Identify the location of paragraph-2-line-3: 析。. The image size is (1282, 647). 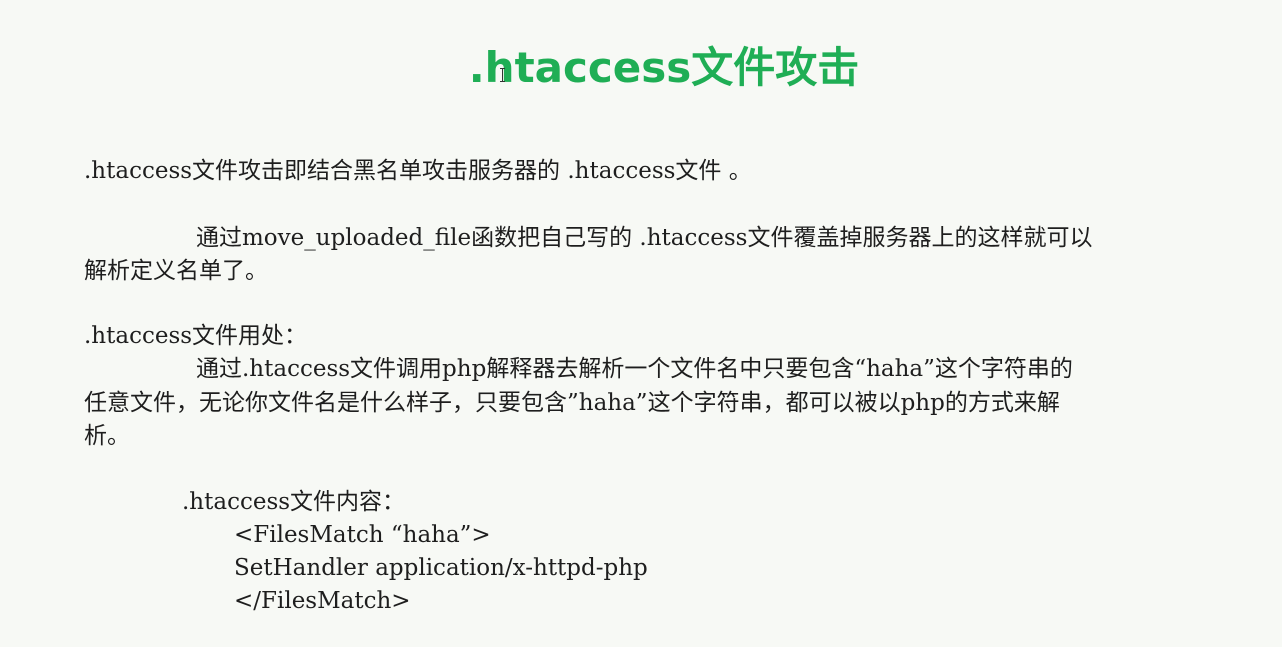
(107, 436).